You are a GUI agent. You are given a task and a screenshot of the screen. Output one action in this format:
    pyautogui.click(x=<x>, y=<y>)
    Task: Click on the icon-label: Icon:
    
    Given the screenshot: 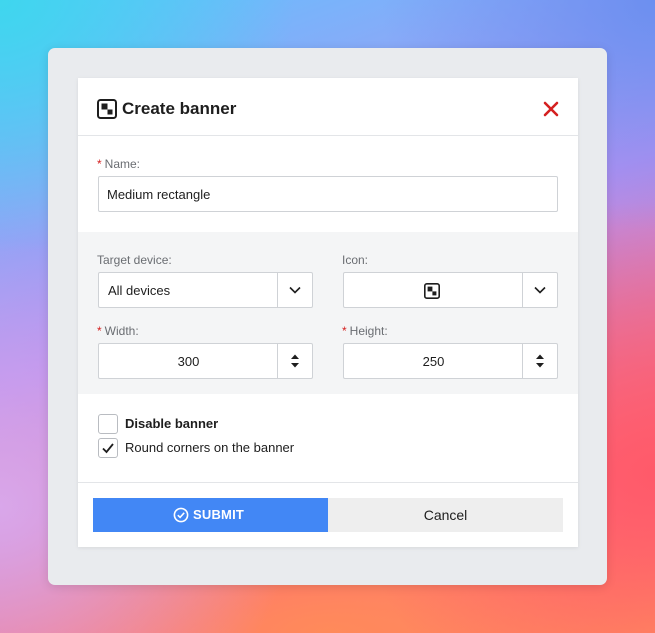 What is the action you would take?
    pyautogui.click(x=355, y=260)
    